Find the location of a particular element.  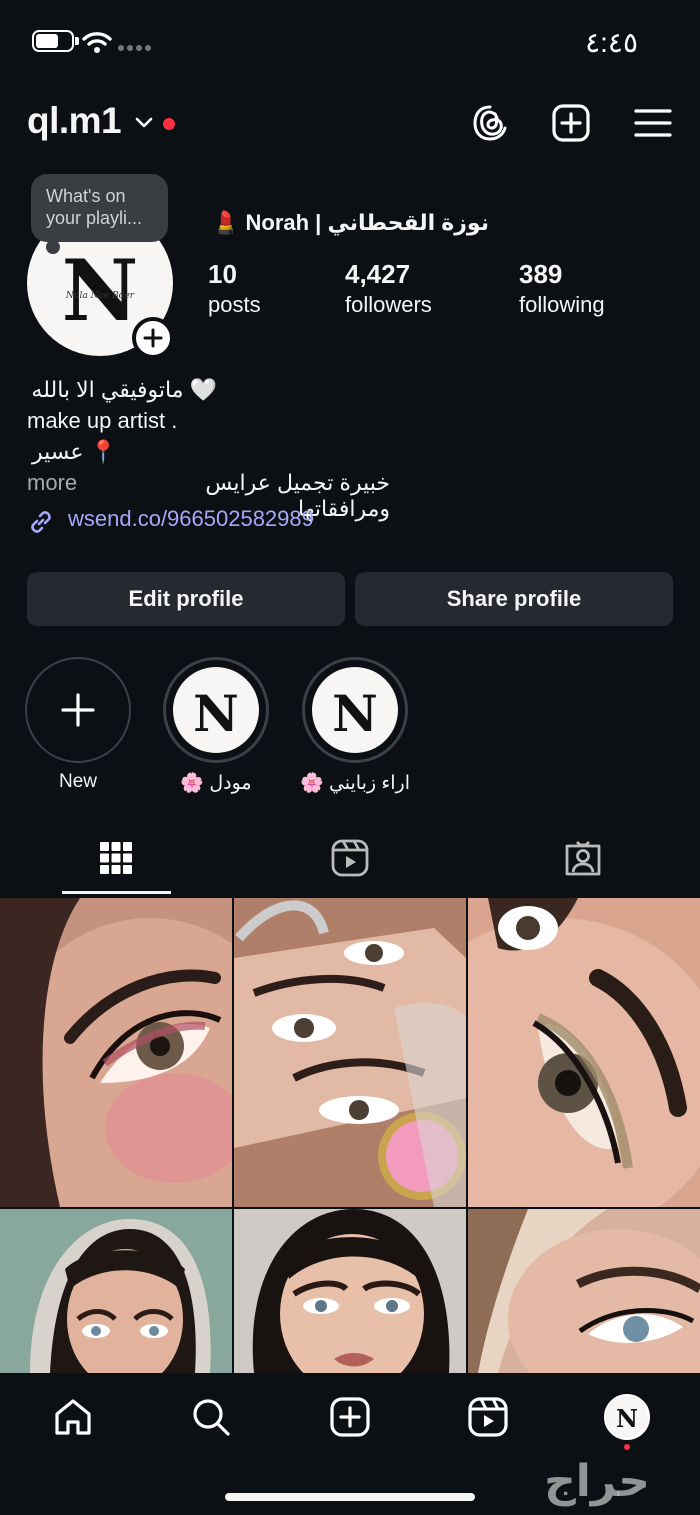

edit-profile-button: Edit profile is located at coordinates (186, 599).